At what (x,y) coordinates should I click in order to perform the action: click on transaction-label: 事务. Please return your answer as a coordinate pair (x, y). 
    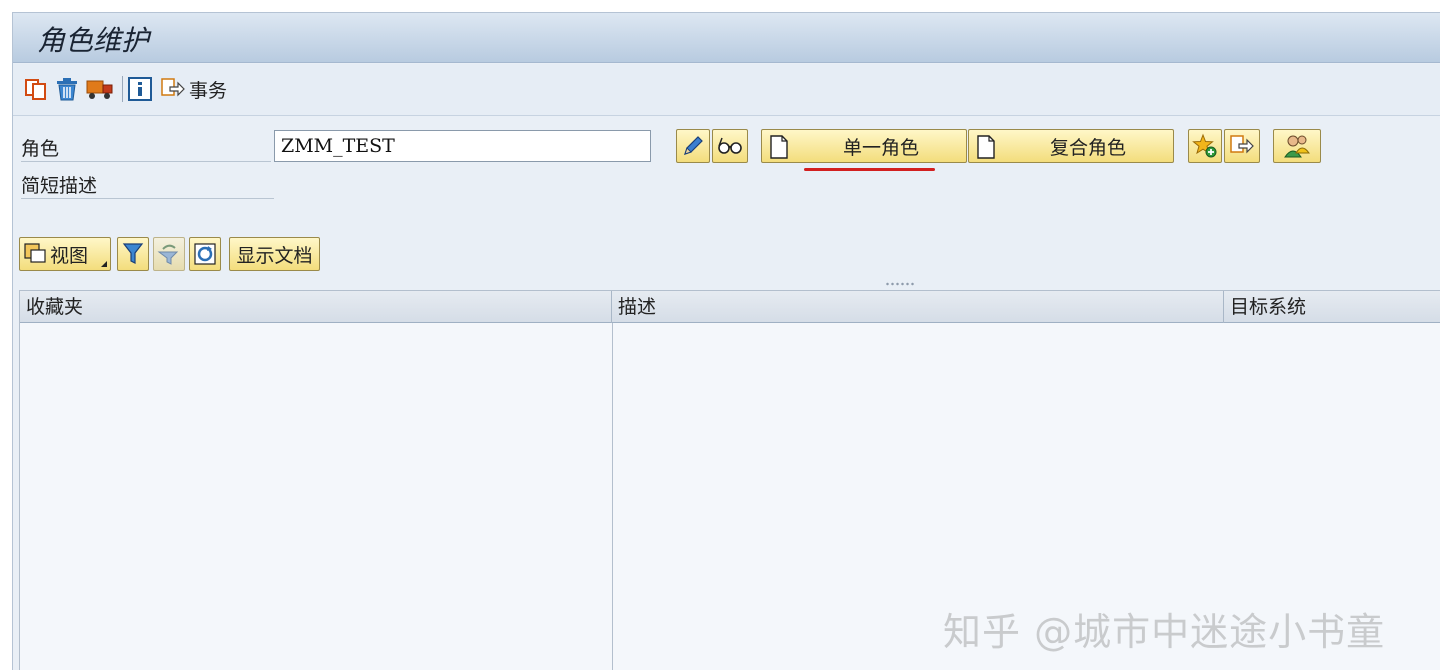
    Looking at the image, I should click on (208, 89).